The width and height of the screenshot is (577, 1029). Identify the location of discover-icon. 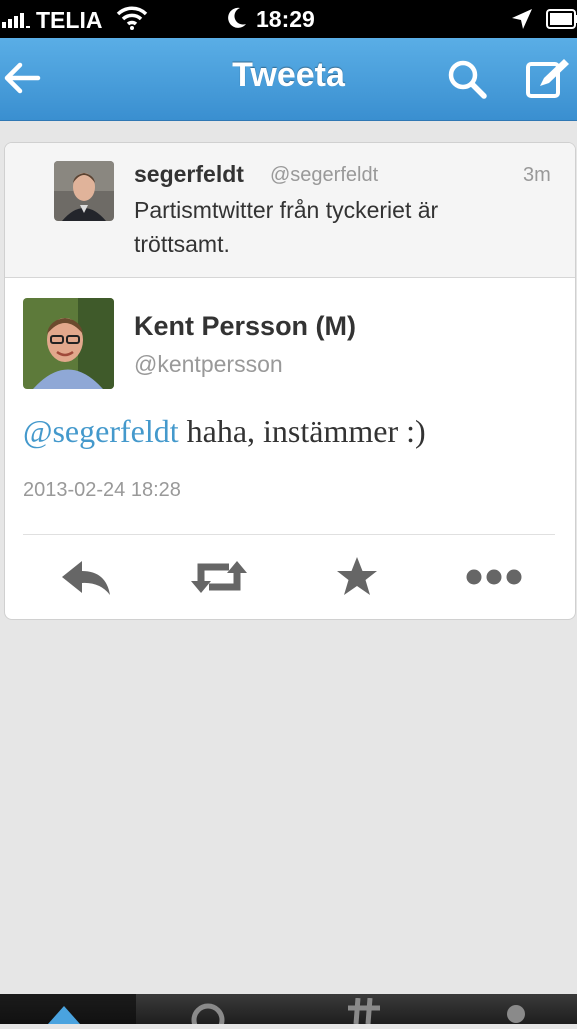
(364, 1011).